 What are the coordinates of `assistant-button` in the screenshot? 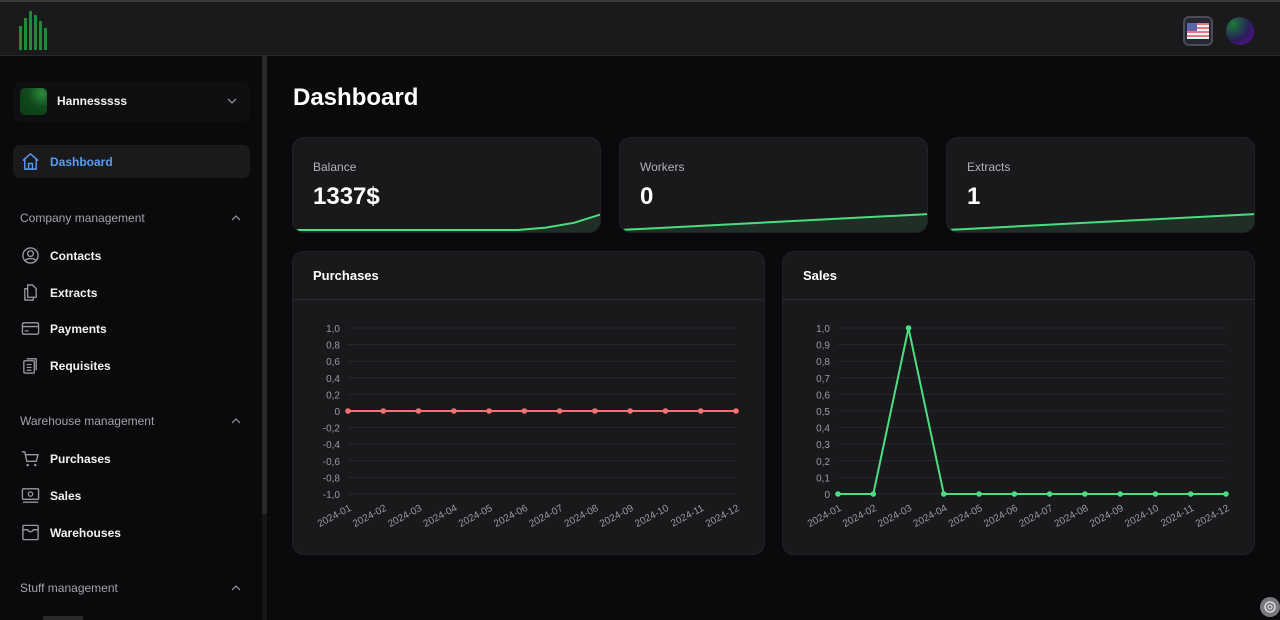 It's located at (1270, 607).